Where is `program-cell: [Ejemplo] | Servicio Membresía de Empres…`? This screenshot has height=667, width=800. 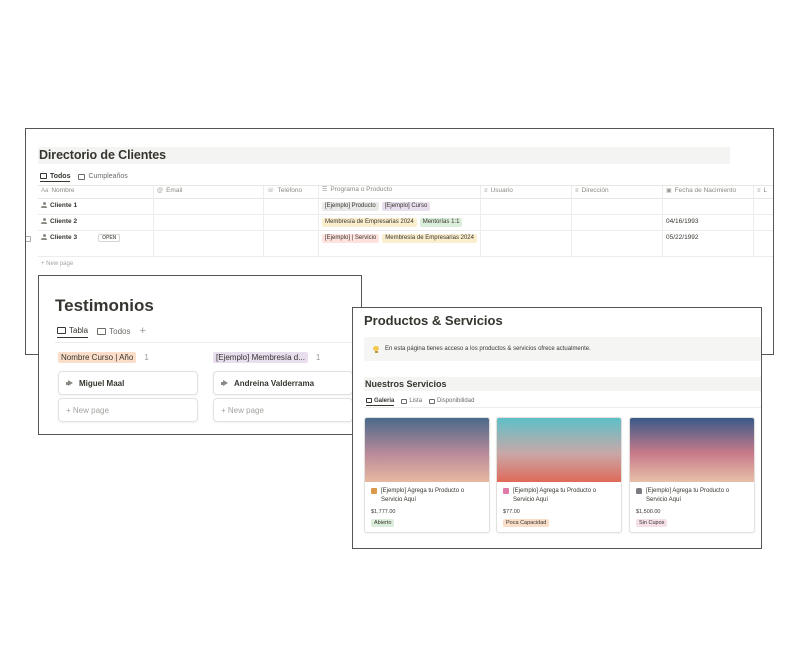
program-cell: [Ejemplo] | Servicio Membresía de Empres… is located at coordinates (400, 243).